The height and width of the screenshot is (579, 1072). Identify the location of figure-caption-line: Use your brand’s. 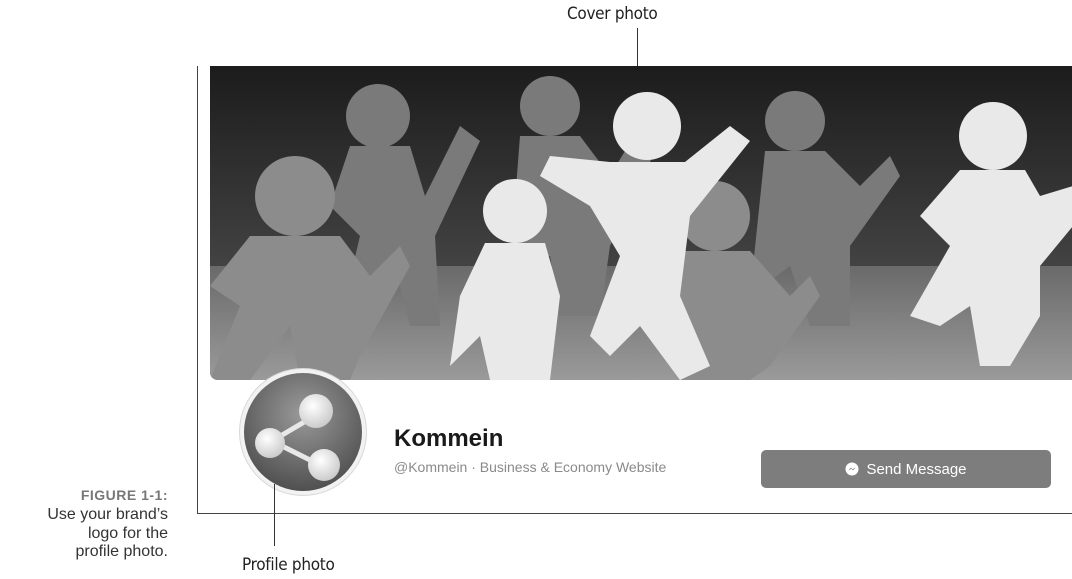
(107, 514).